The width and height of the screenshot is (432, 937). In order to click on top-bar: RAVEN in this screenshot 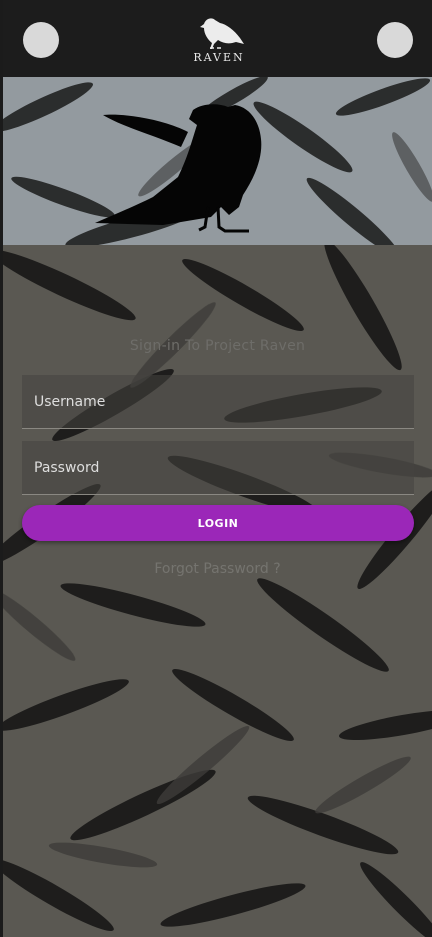, I will do `click(217, 38)`.